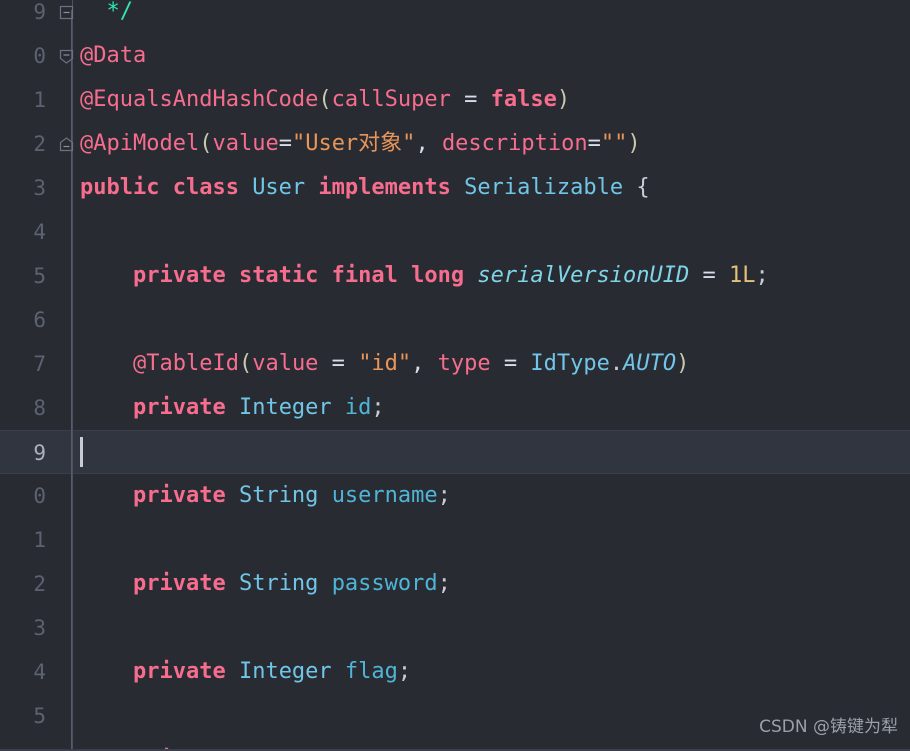 Image resolution: width=910 pixels, height=751 pixels. What do you see at coordinates (279, 187) in the screenshot?
I see `code-token: User` at bounding box center [279, 187].